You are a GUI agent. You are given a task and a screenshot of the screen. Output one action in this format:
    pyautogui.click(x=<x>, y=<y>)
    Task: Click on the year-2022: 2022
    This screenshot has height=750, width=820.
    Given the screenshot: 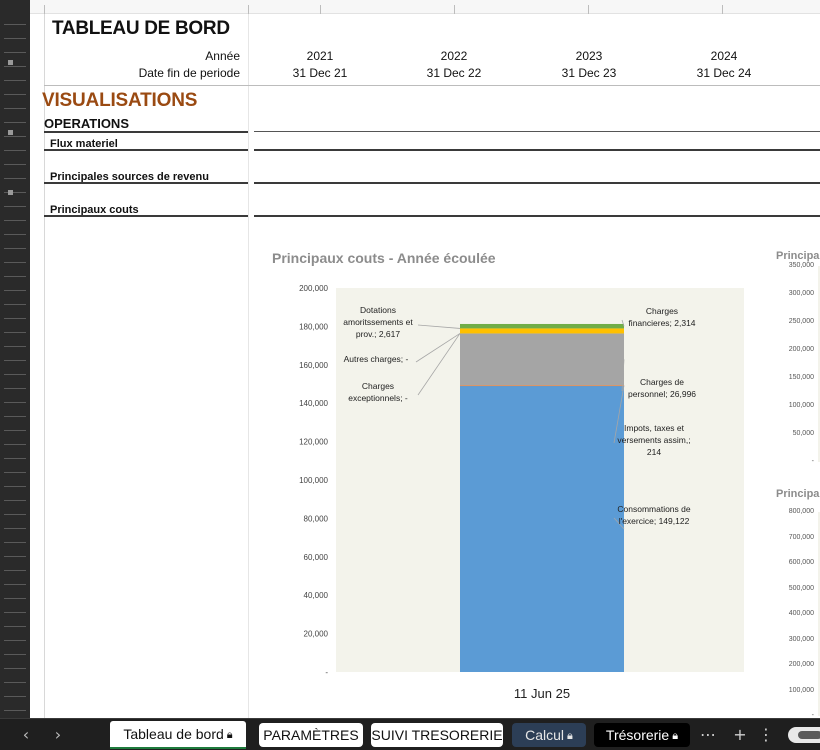 What is the action you would take?
    pyautogui.click(x=454, y=56)
    